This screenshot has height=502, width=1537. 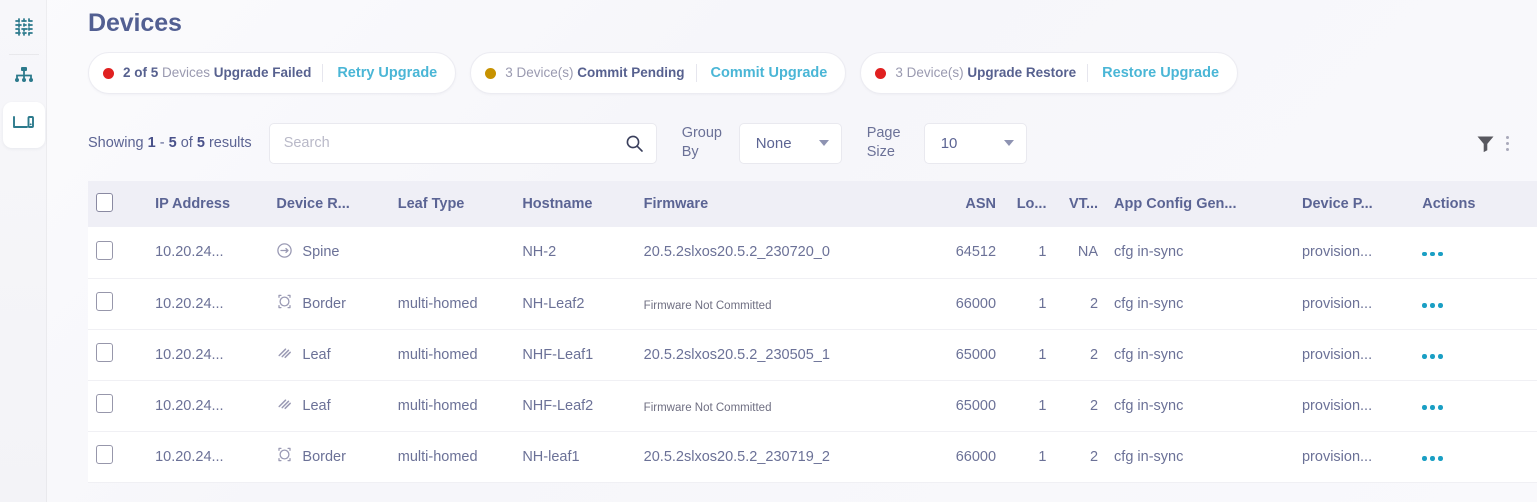 What do you see at coordinates (1485, 143) in the screenshot?
I see `filter-icon` at bounding box center [1485, 143].